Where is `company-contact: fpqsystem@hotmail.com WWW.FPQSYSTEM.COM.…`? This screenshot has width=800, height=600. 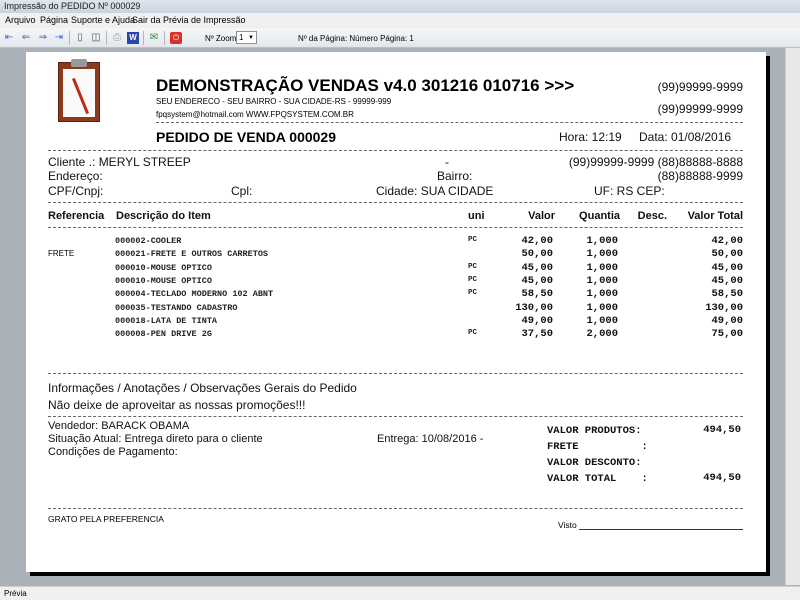 company-contact: fpqsystem@hotmail.com WWW.FPQSYSTEM.COM.… is located at coordinates (255, 114).